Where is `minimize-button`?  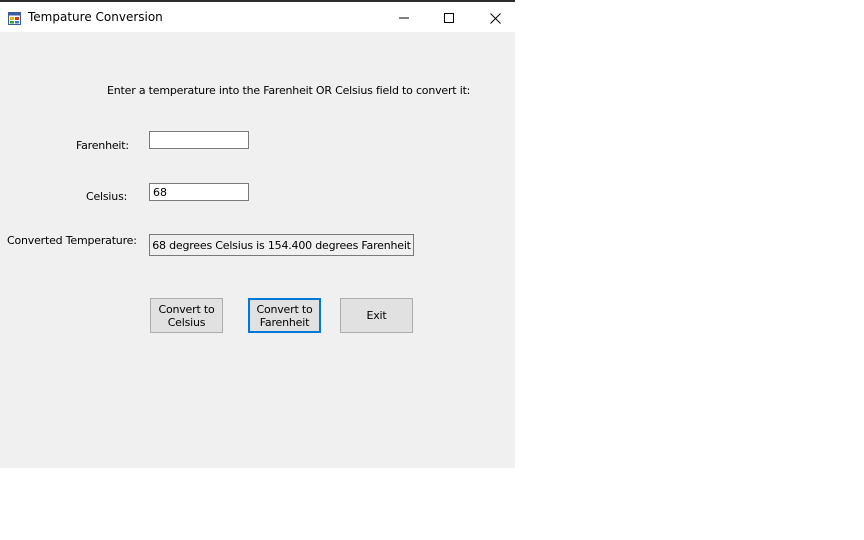
minimize-button is located at coordinates (404, 18).